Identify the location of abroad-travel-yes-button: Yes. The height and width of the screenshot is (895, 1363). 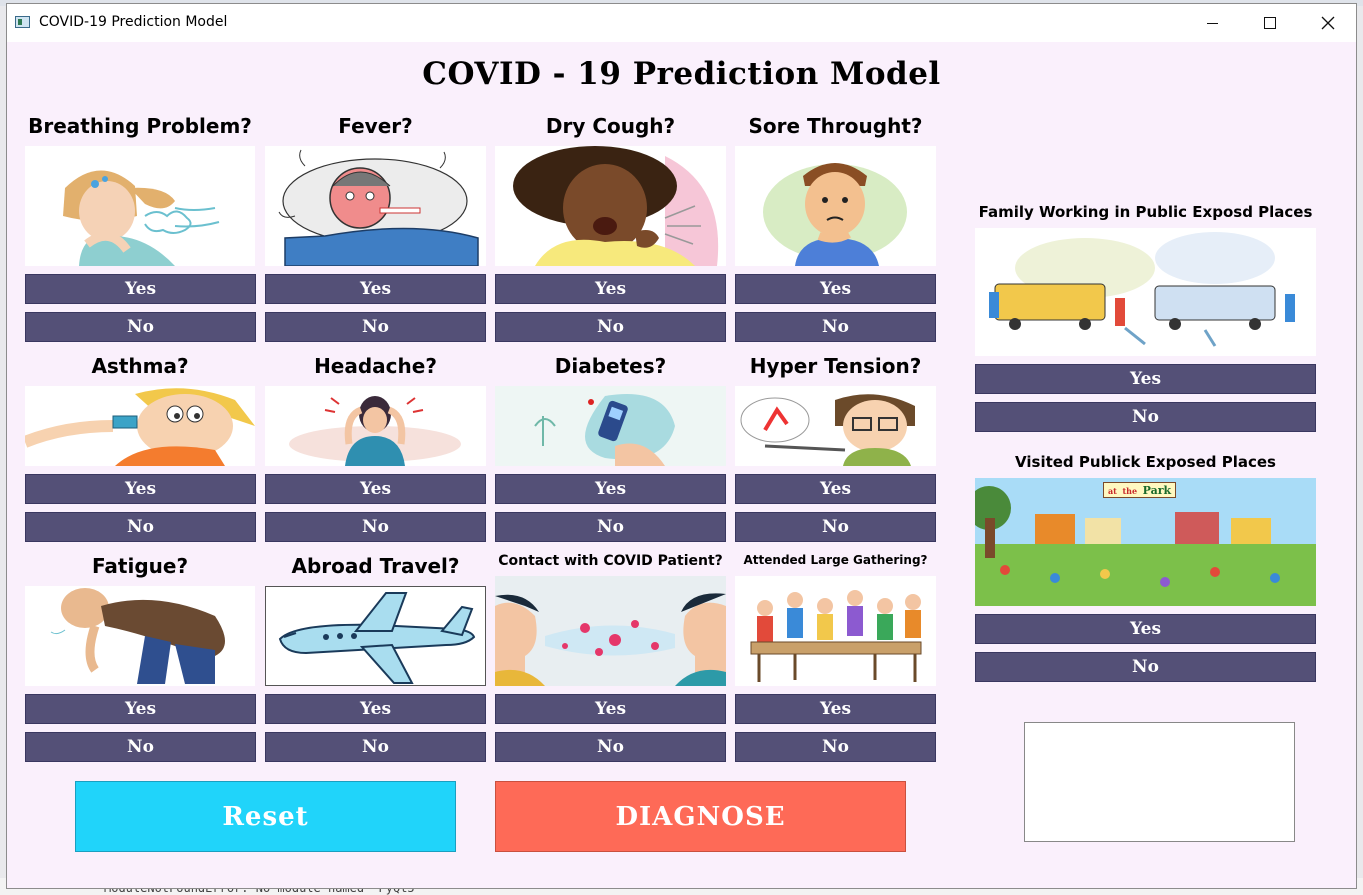
(375, 709).